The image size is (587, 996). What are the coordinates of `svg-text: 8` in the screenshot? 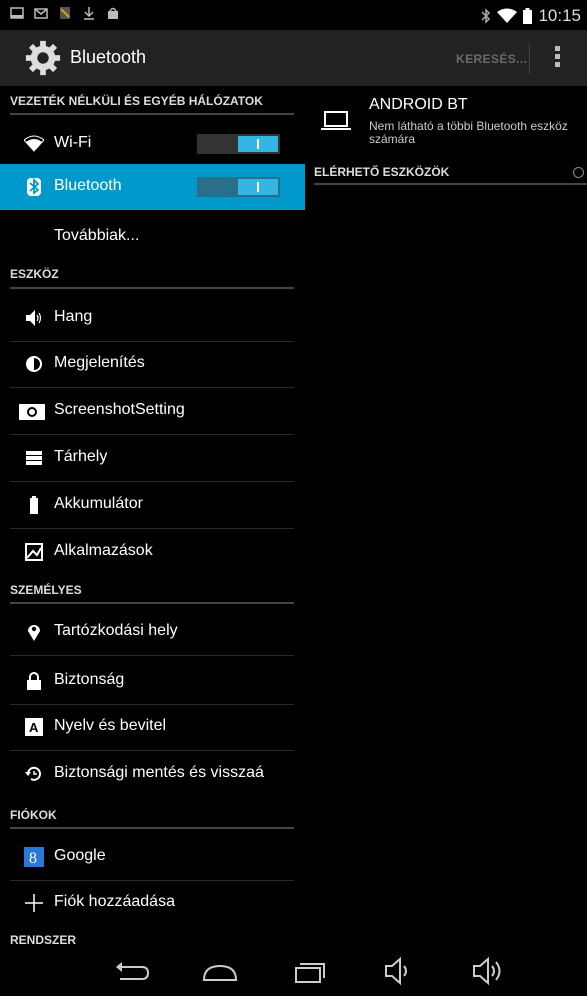 It's located at (33, 858).